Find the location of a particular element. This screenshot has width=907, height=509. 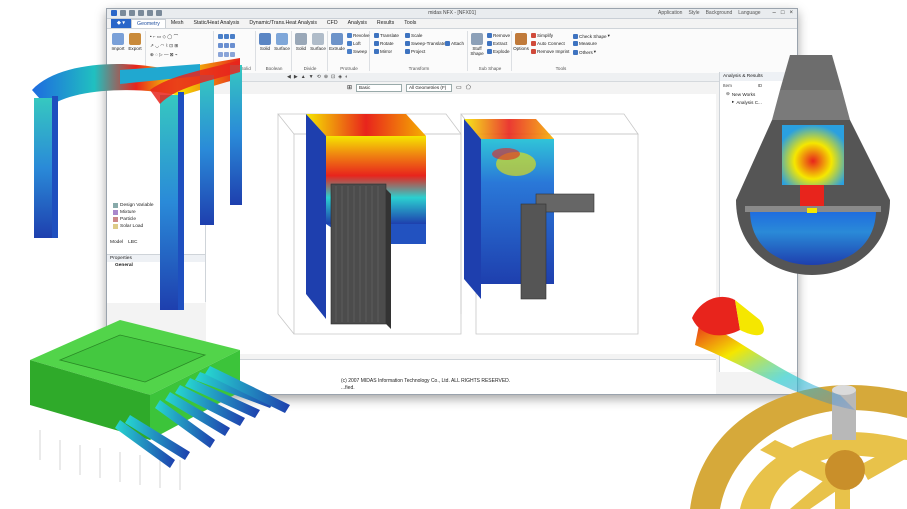

portal-frame-rendering is located at coordinates (137, 184).